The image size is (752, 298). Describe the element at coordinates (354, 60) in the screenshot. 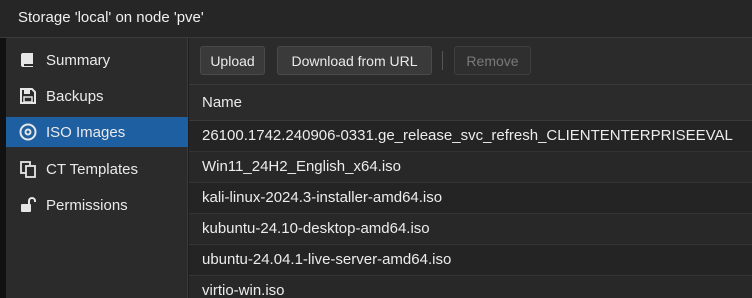

I see `download-from-url-button: Download from URL` at that location.